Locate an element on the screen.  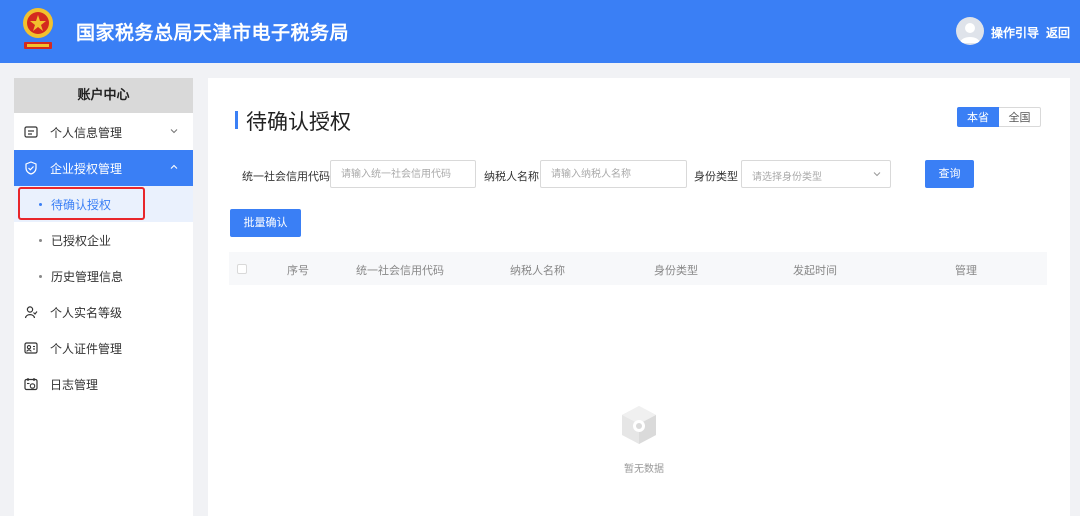
tax-emblem-logo is located at coordinates (38, 28).